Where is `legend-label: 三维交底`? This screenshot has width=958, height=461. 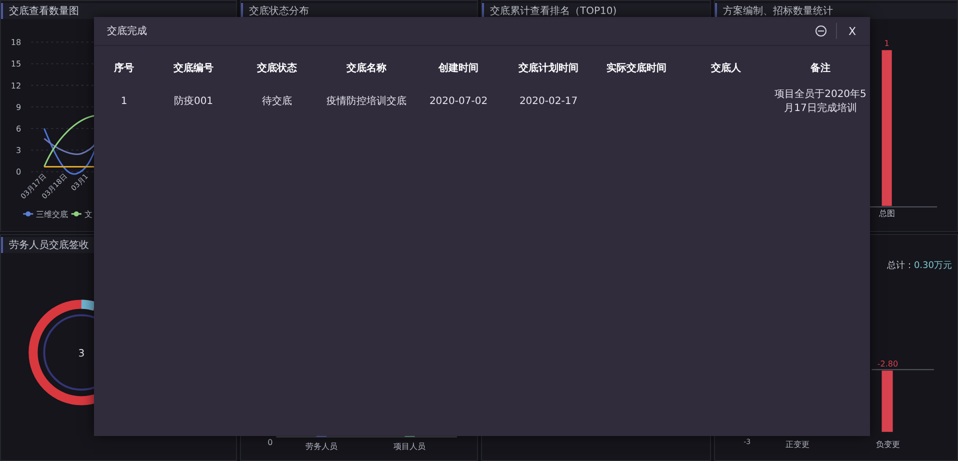 legend-label: 三维交底 is located at coordinates (52, 214).